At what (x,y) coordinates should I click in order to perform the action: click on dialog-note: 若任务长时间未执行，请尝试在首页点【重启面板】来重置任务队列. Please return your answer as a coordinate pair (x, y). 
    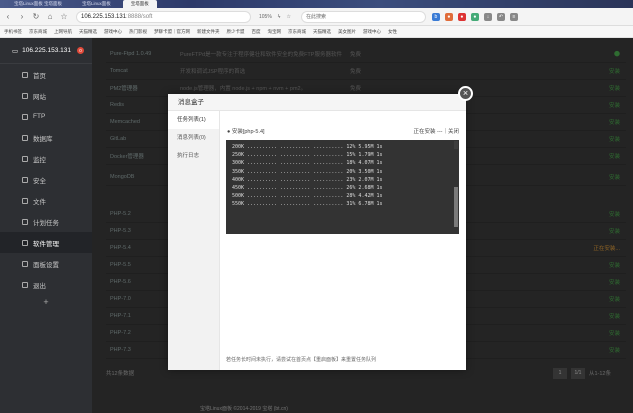
    Looking at the image, I should click on (301, 360).